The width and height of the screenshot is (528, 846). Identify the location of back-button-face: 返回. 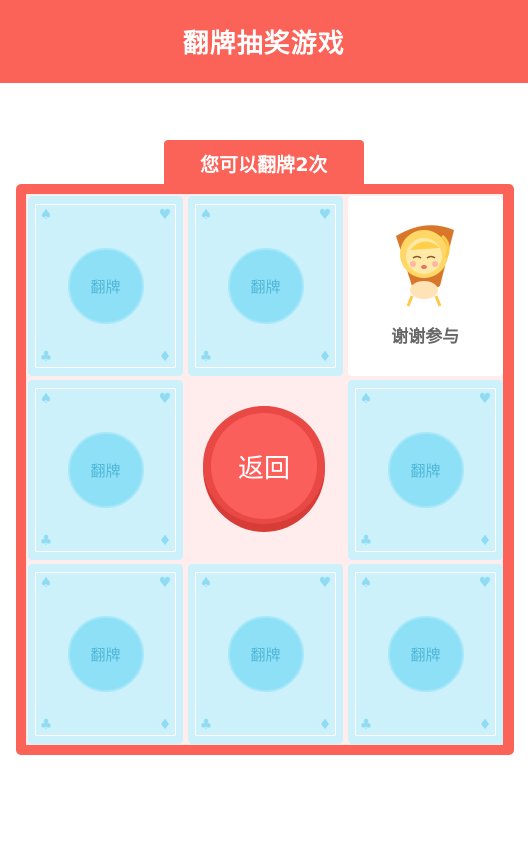
(264, 466).